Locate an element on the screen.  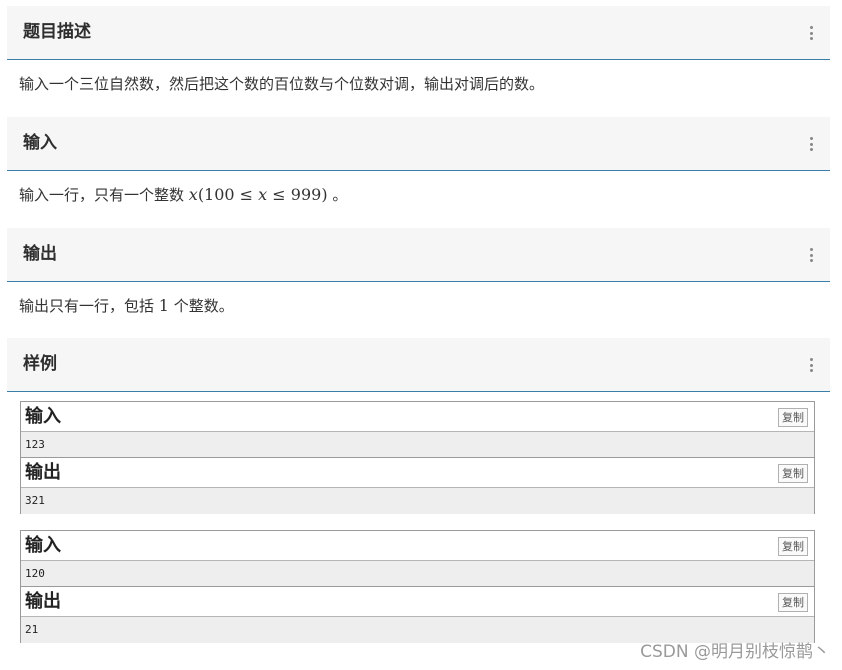
input-text: 输入一行，只有一个整数 x(100 ≤ x ≤ 999) 。 is located at coordinates (183, 194).